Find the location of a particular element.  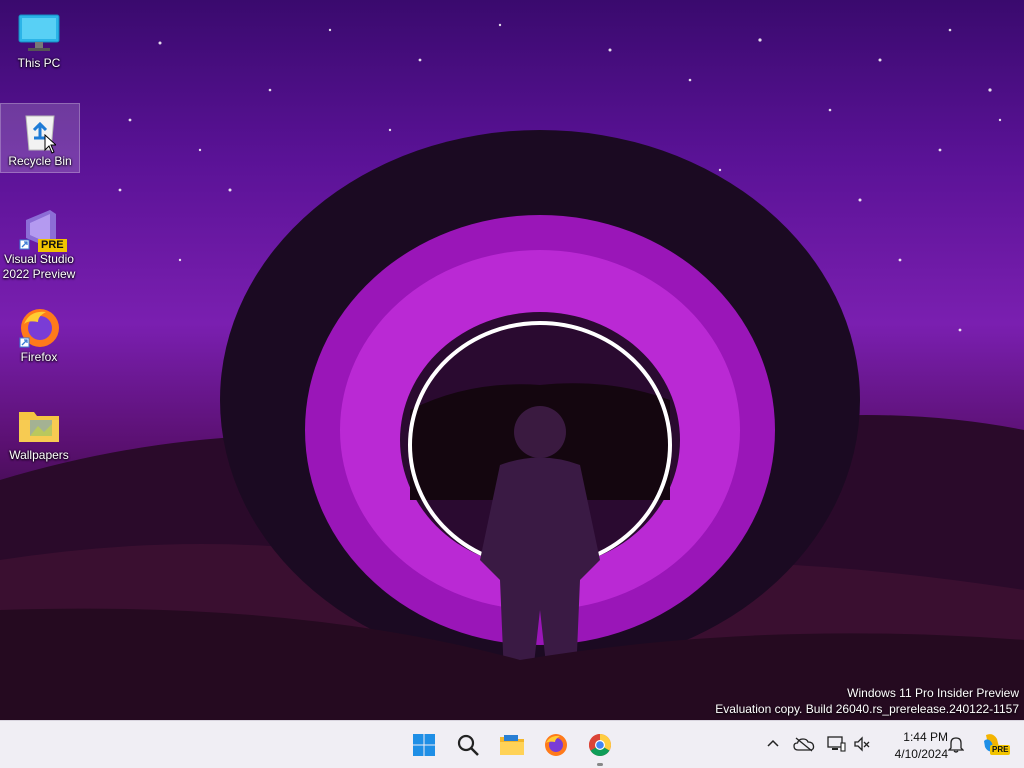

running-indicator is located at coordinates (600, 764).